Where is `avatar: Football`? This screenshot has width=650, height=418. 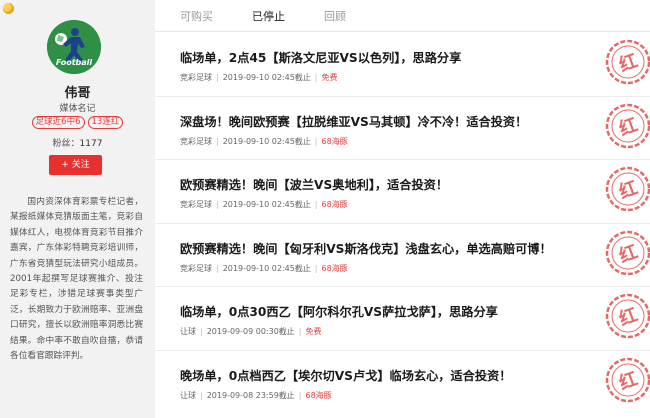
avatar: Football is located at coordinates (74, 47).